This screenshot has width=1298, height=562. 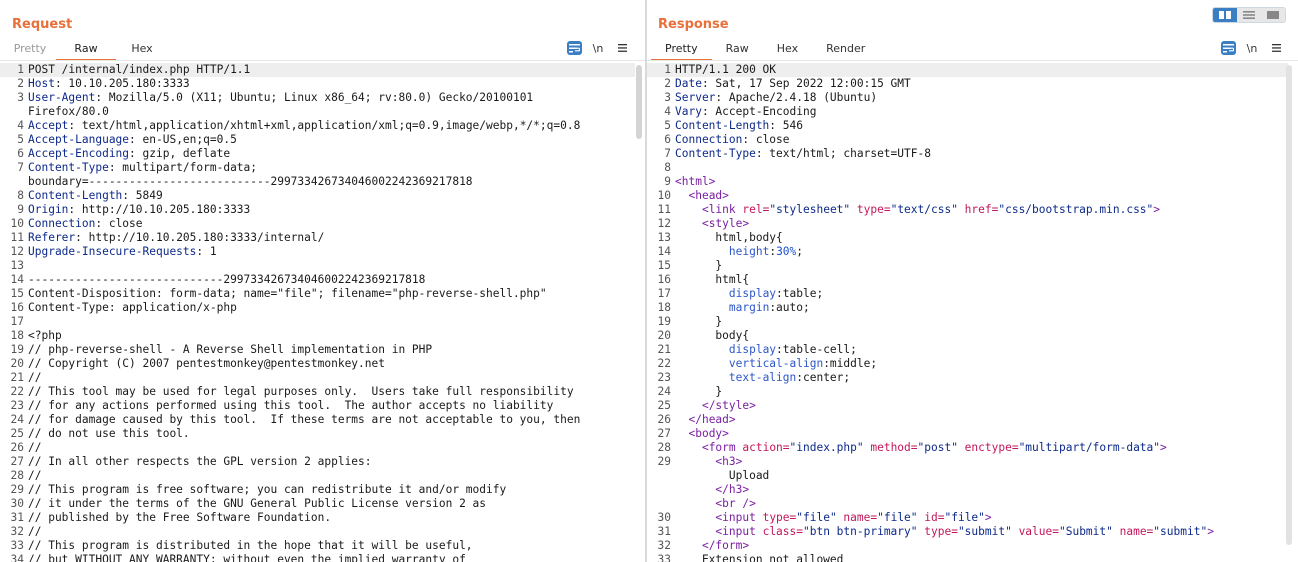 What do you see at coordinates (62, 223) in the screenshot?
I see `header-name: Connection` at bounding box center [62, 223].